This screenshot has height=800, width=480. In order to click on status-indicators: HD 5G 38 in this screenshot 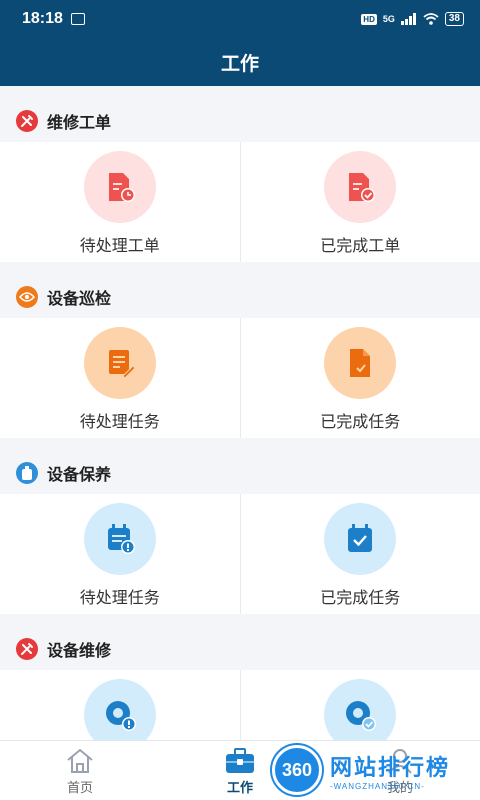, I will do `click(412, 19)`.